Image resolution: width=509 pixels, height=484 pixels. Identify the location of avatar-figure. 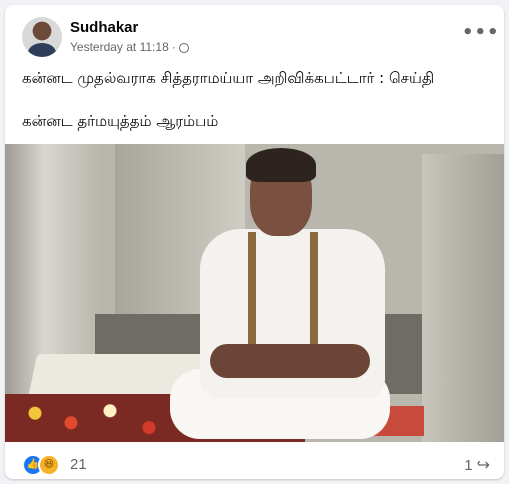
(42, 50).